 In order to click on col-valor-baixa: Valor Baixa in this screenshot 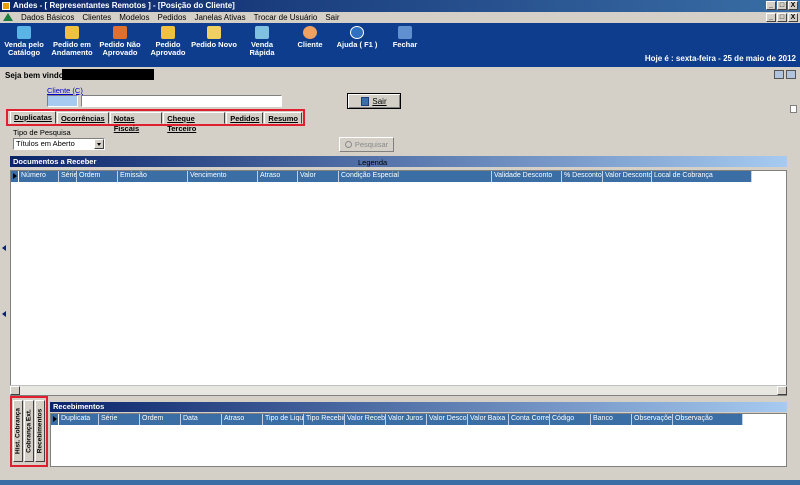, I will do `click(488, 419)`.